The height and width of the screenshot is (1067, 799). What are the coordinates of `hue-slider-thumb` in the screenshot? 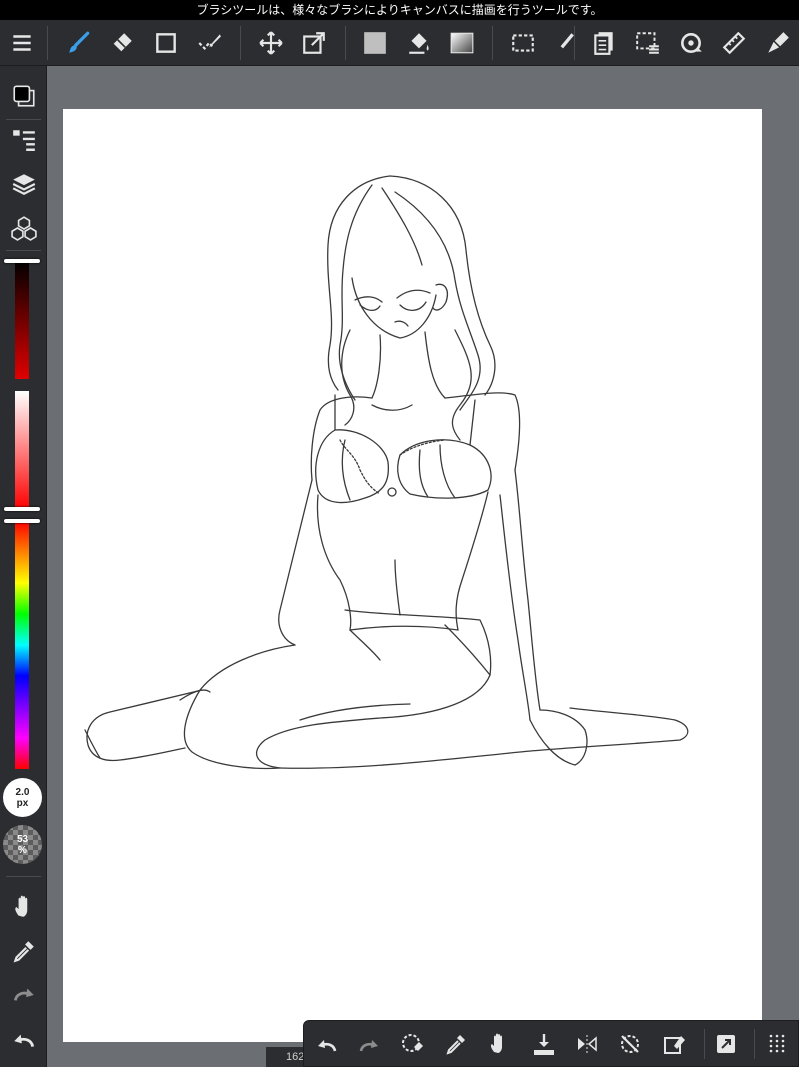 It's located at (22, 521).